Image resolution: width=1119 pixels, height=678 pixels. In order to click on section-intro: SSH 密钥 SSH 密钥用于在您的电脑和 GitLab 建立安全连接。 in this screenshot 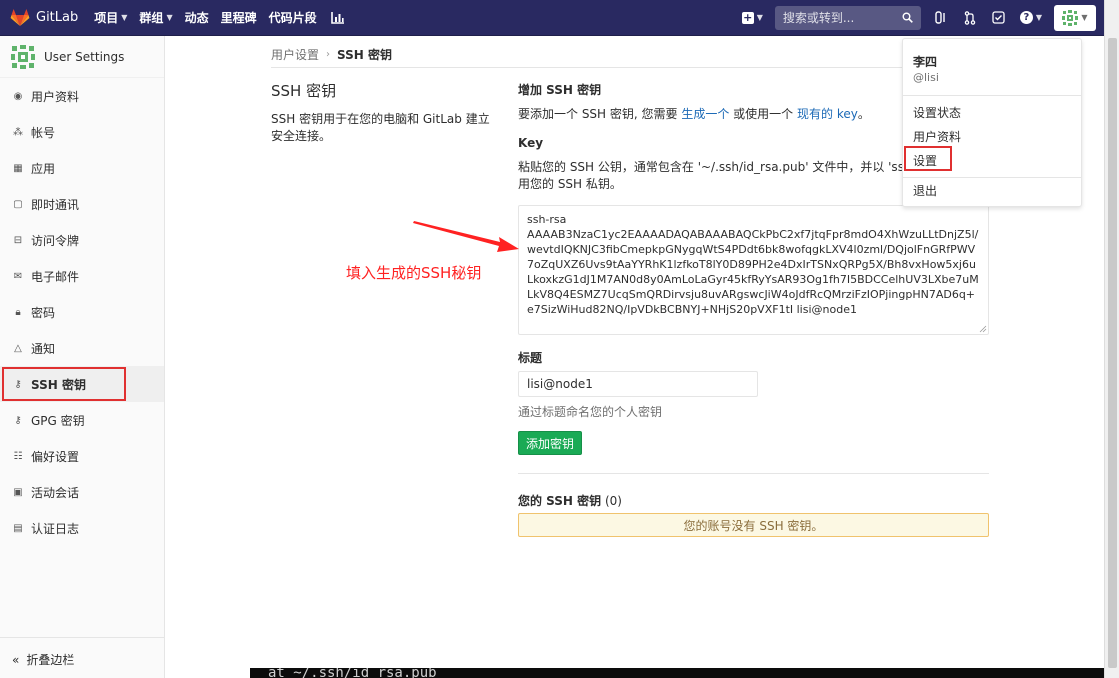, I will do `click(386, 112)`.